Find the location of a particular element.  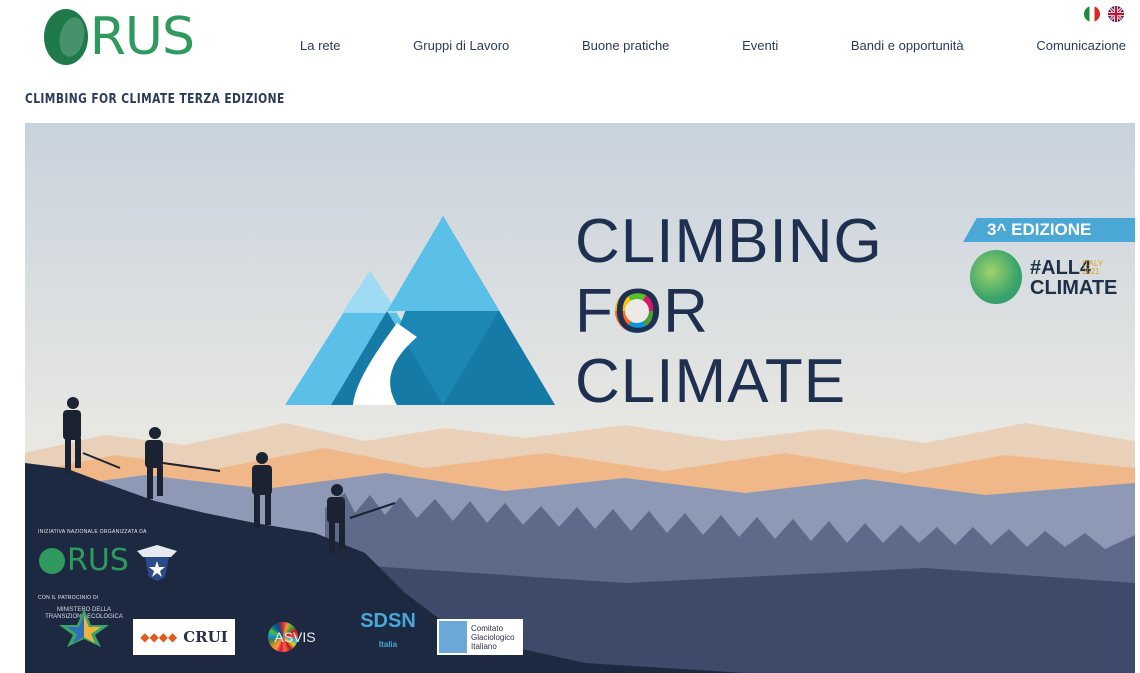

globe-icon is located at coordinates (996, 277).